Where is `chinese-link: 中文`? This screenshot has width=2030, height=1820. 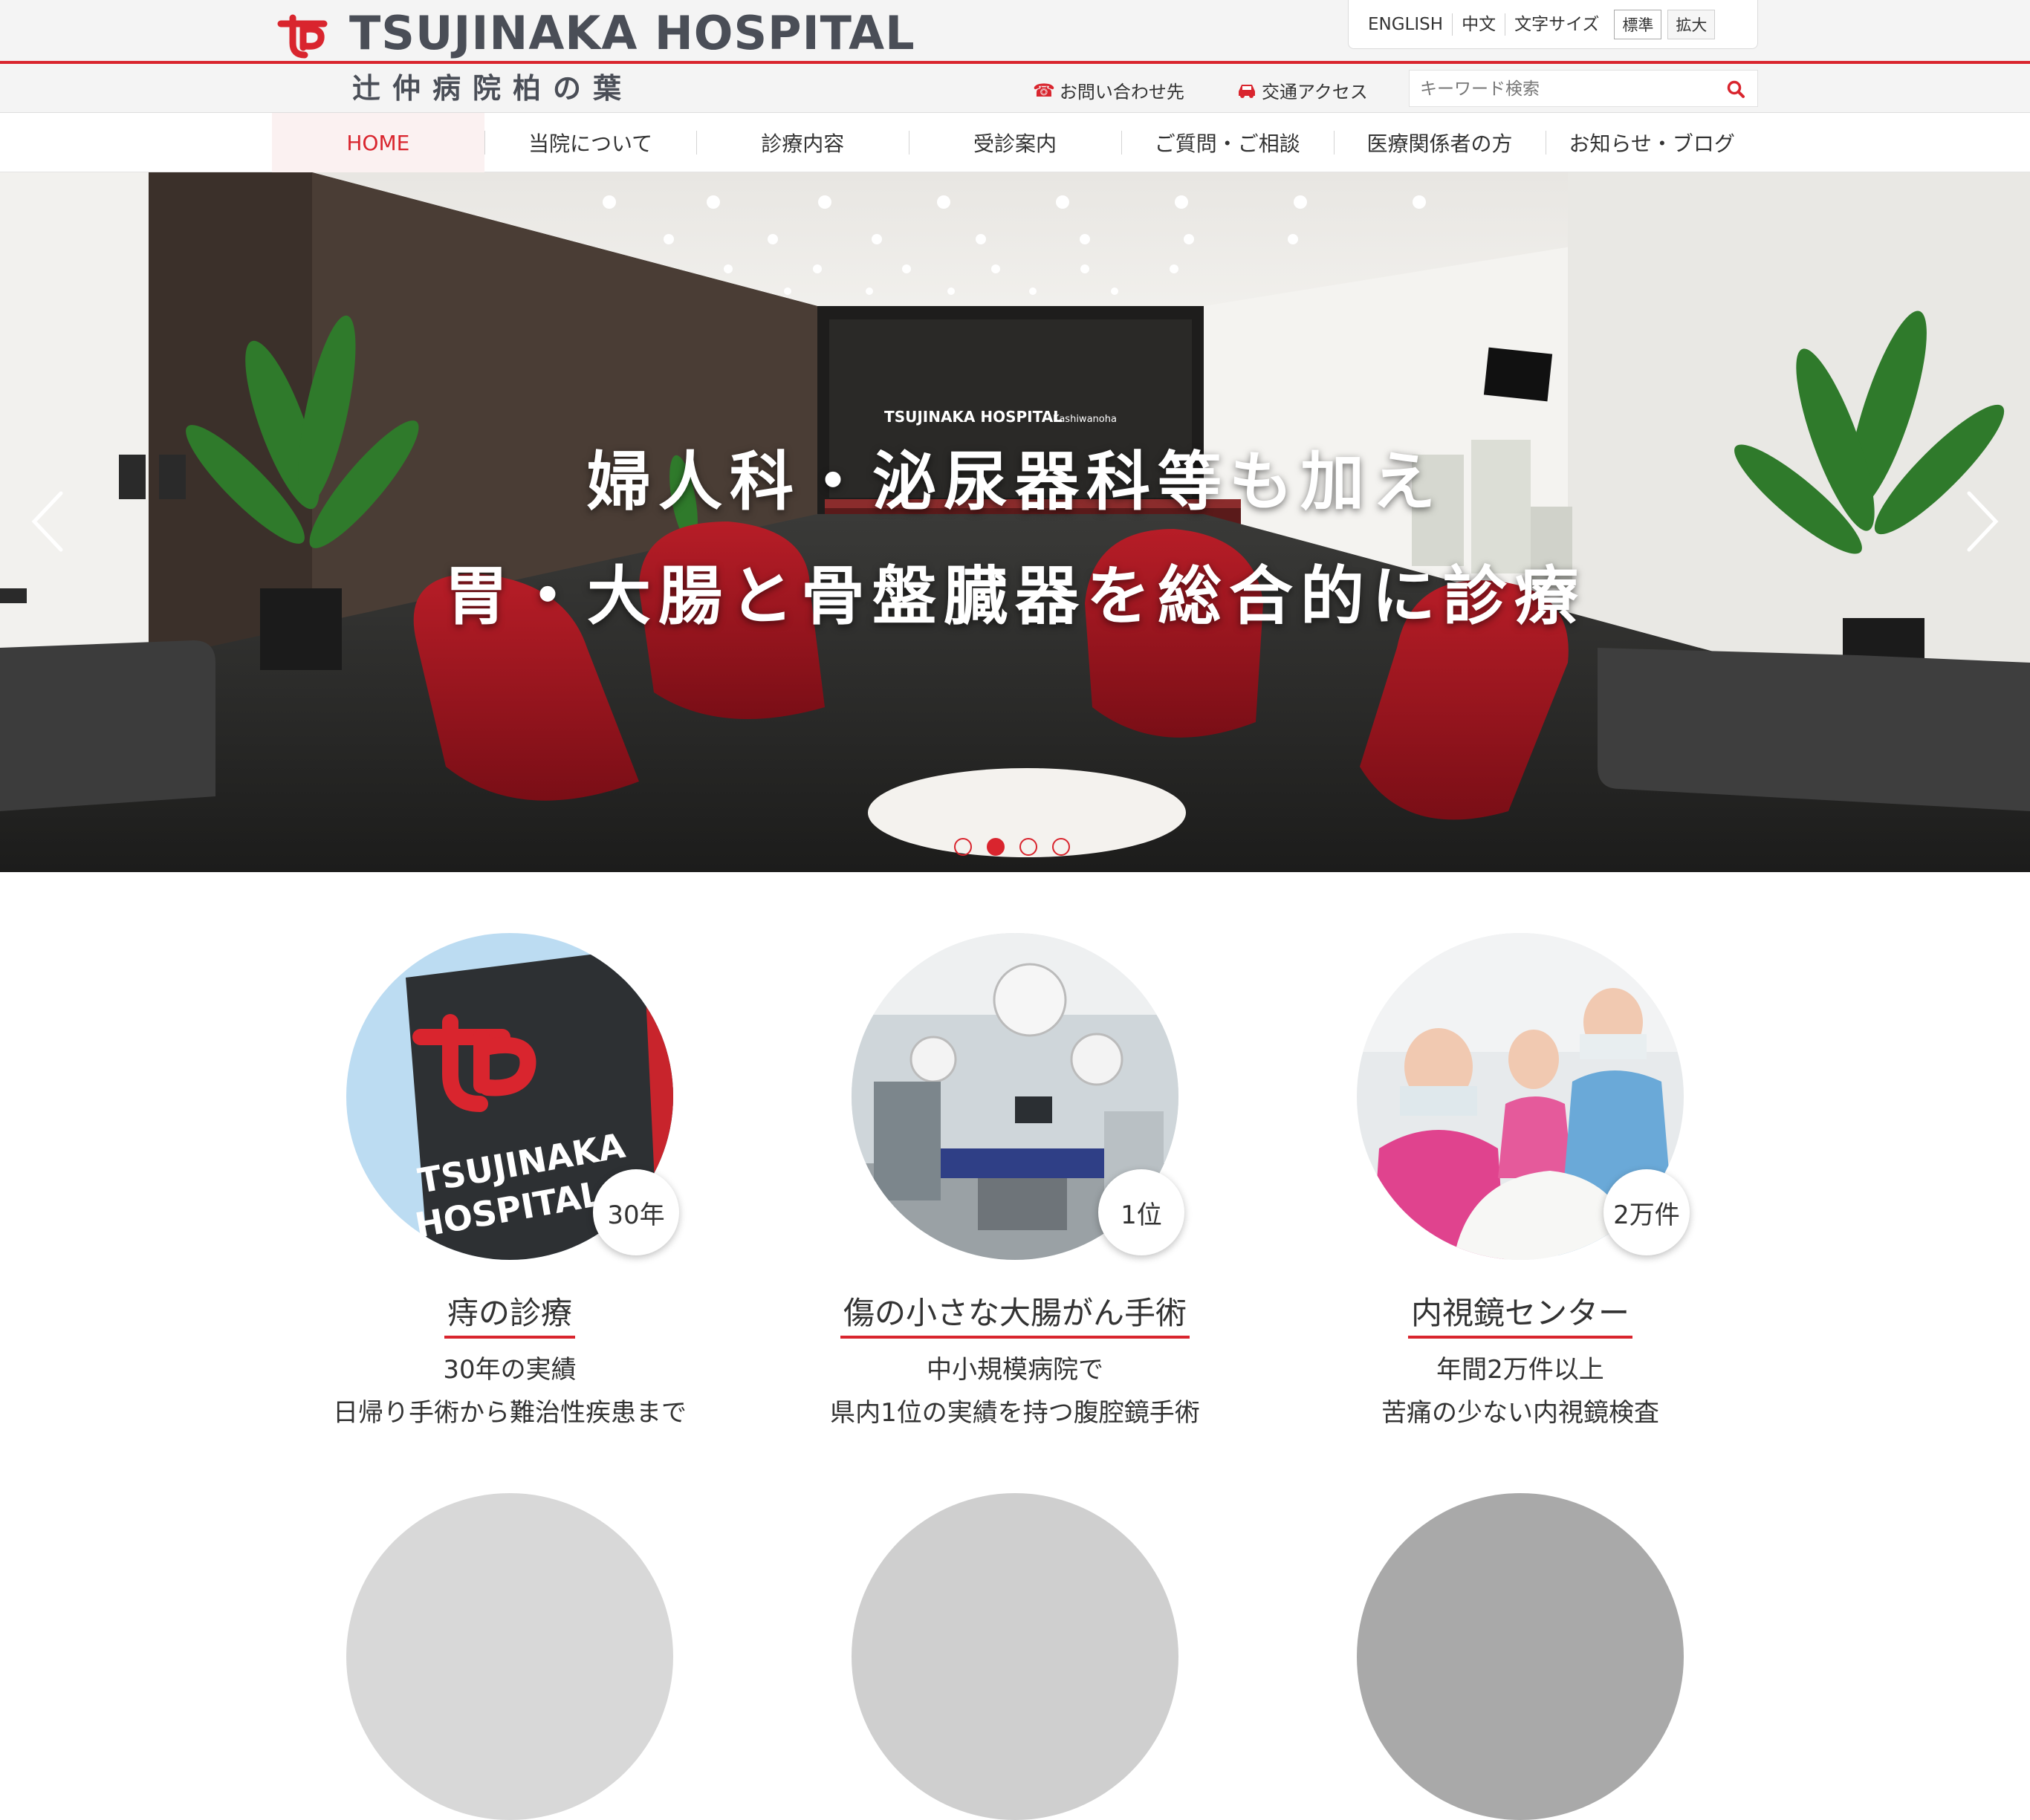
chinese-link: 中文 is located at coordinates (1479, 25).